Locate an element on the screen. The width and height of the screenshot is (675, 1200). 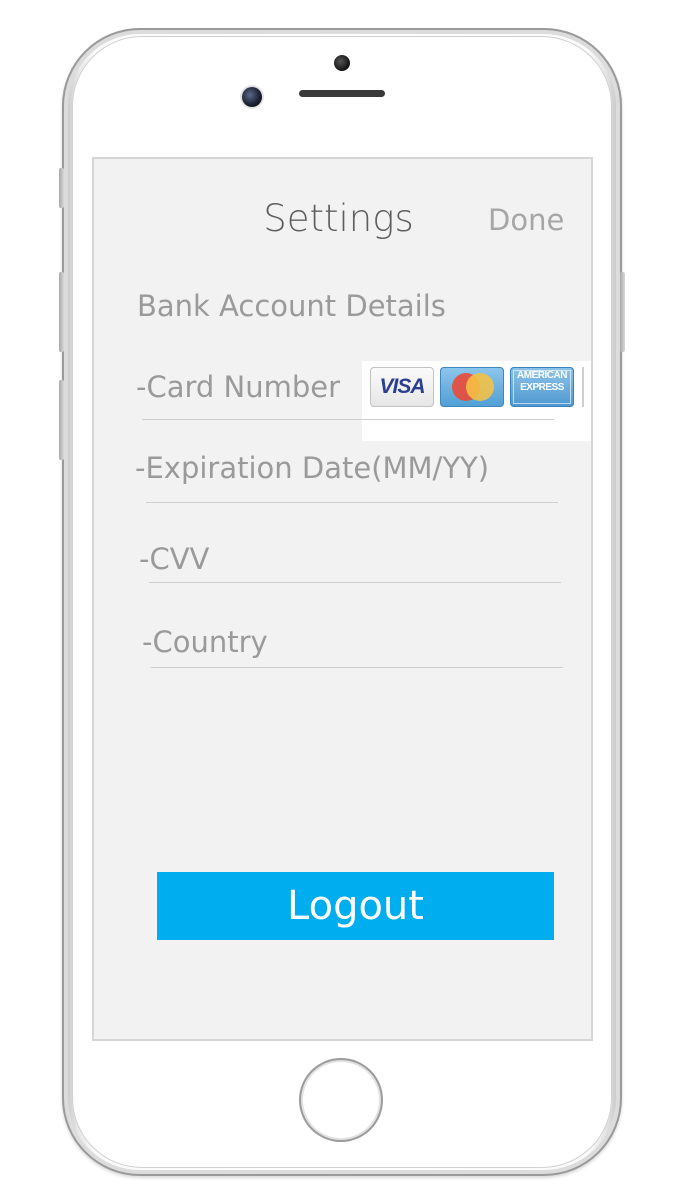
accepted-cards: VISA AMERICAN EXPRESS is located at coordinates (476, 401).